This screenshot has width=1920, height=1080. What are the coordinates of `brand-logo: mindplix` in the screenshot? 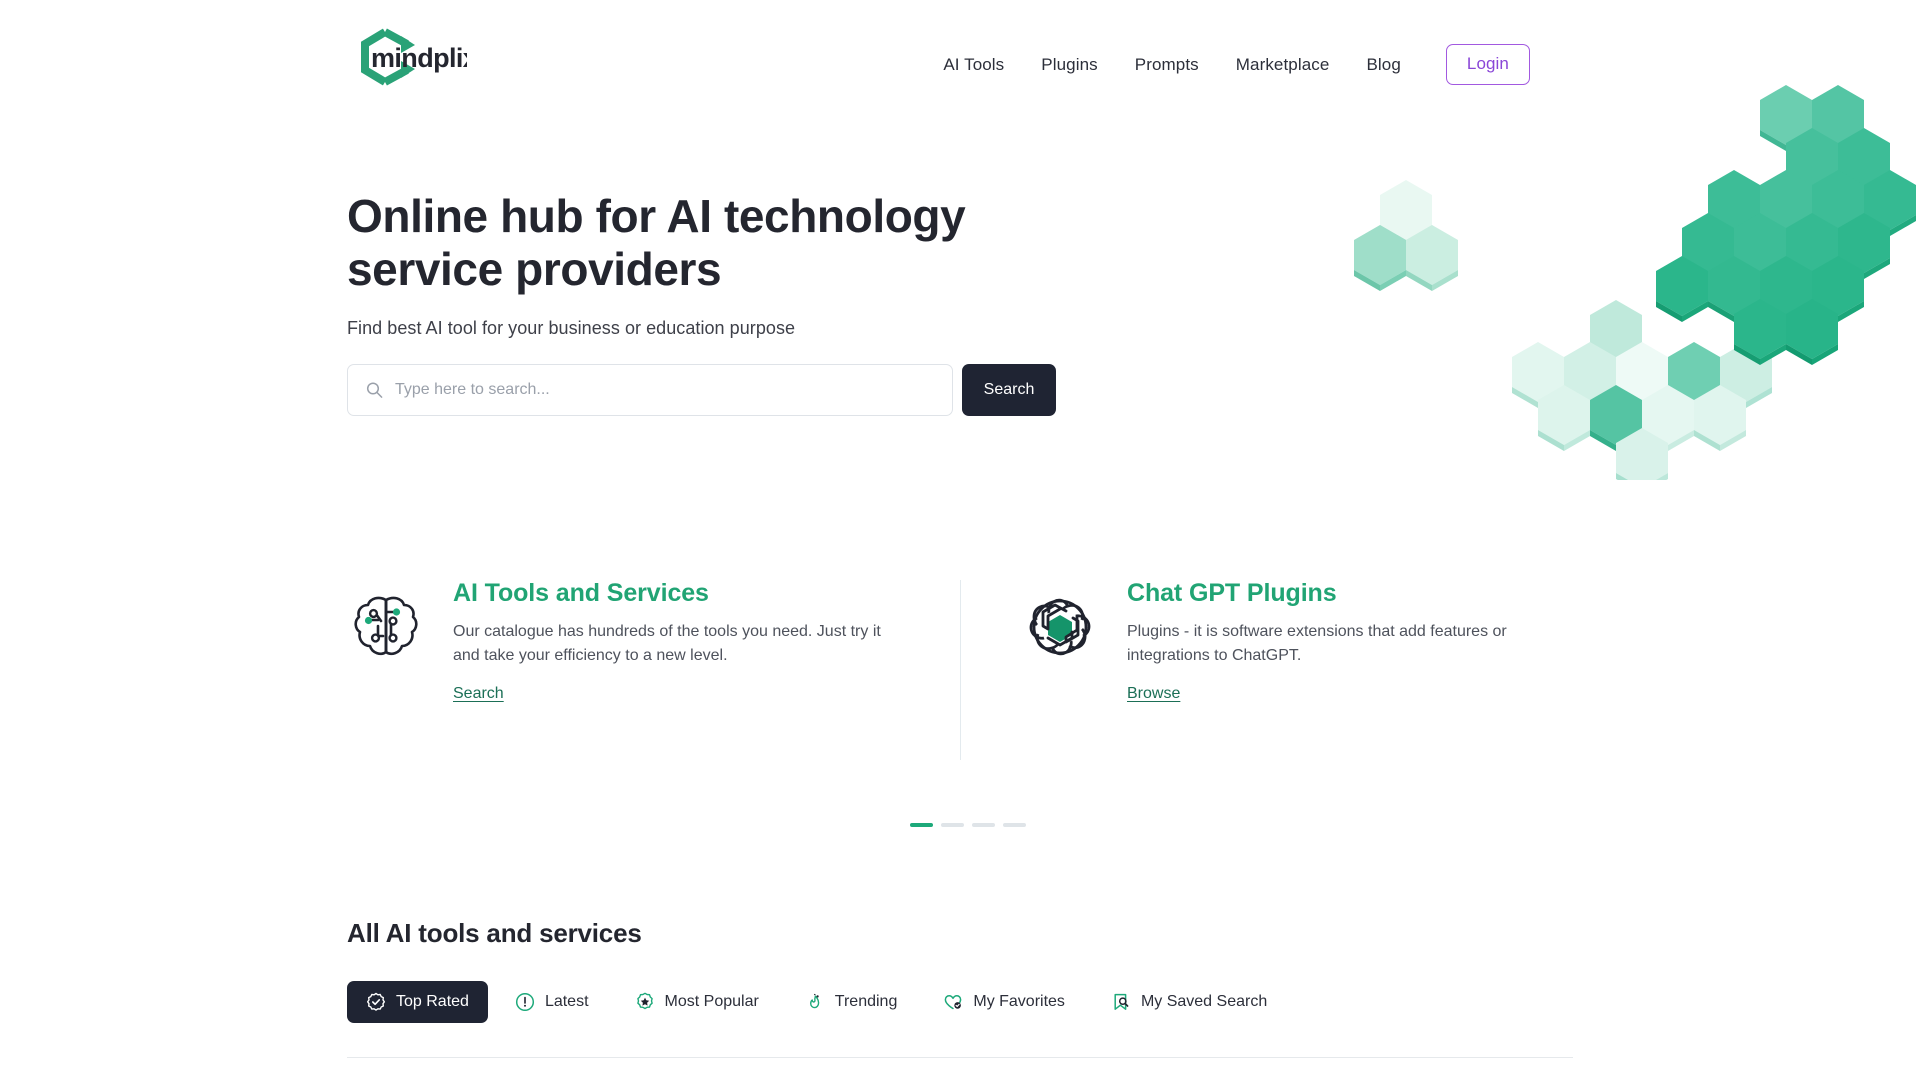 It's located at (407, 57).